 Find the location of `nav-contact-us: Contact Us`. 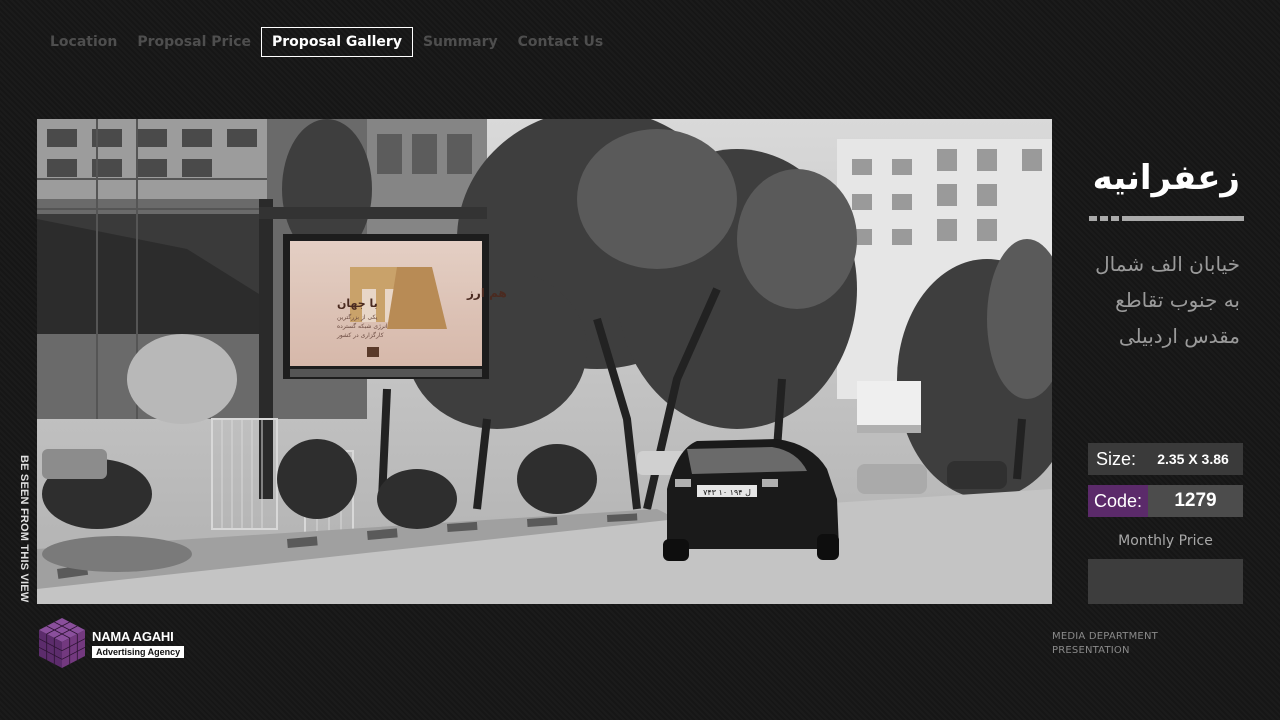

nav-contact-us: Contact Us is located at coordinates (561, 42).